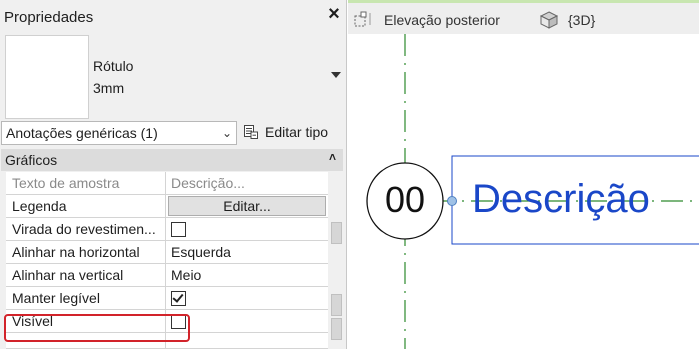 The height and width of the screenshot is (352, 699). Describe the element at coordinates (581, 20) in the screenshot. I see `tab-3d: {3D}` at that location.